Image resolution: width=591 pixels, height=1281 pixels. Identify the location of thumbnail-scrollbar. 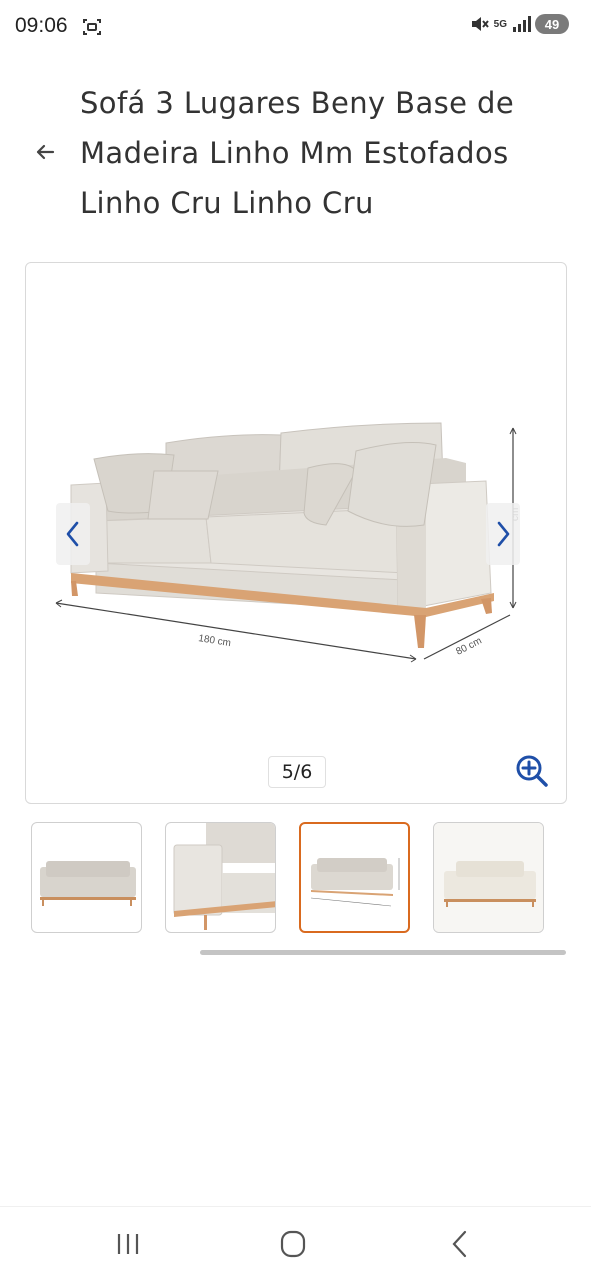
(383, 952).